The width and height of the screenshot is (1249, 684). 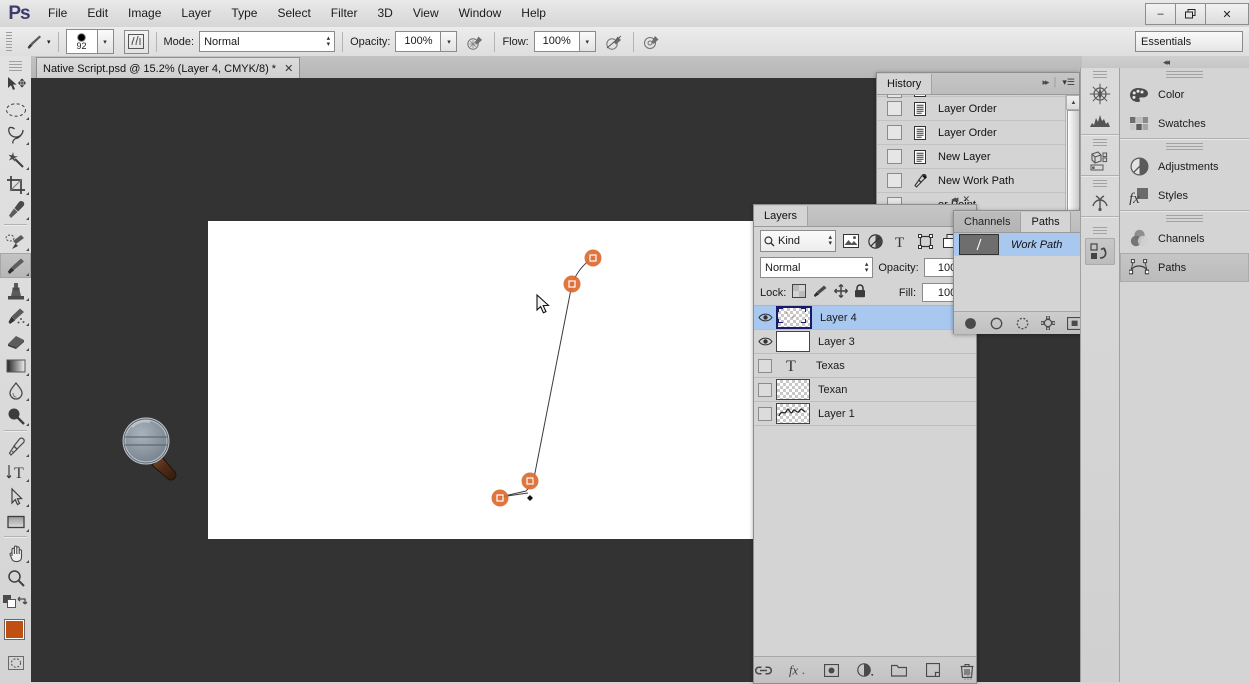 What do you see at coordinates (15, 446) in the screenshot?
I see `pen-tool` at bounding box center [15, 446].